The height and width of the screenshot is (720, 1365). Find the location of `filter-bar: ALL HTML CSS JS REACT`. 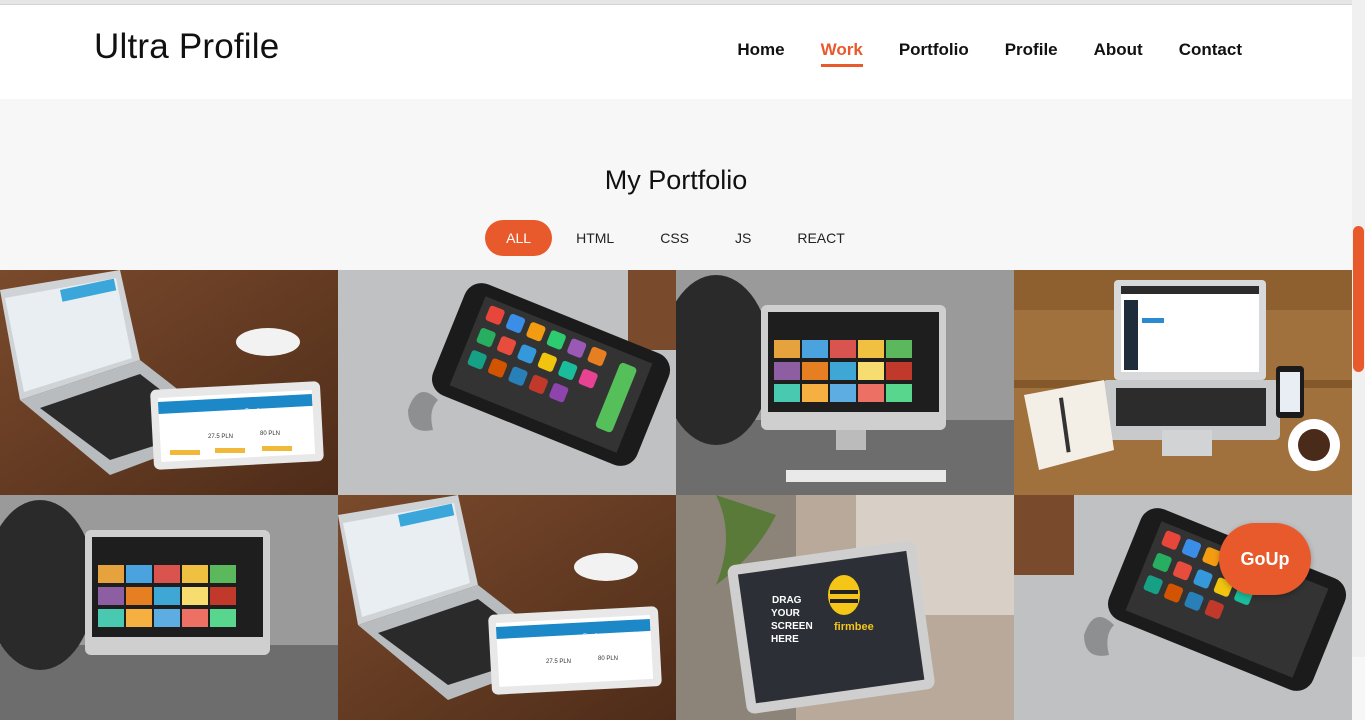

filter-bar: ALL HTML CSS JS REACT is located at coordinates (676, 238).